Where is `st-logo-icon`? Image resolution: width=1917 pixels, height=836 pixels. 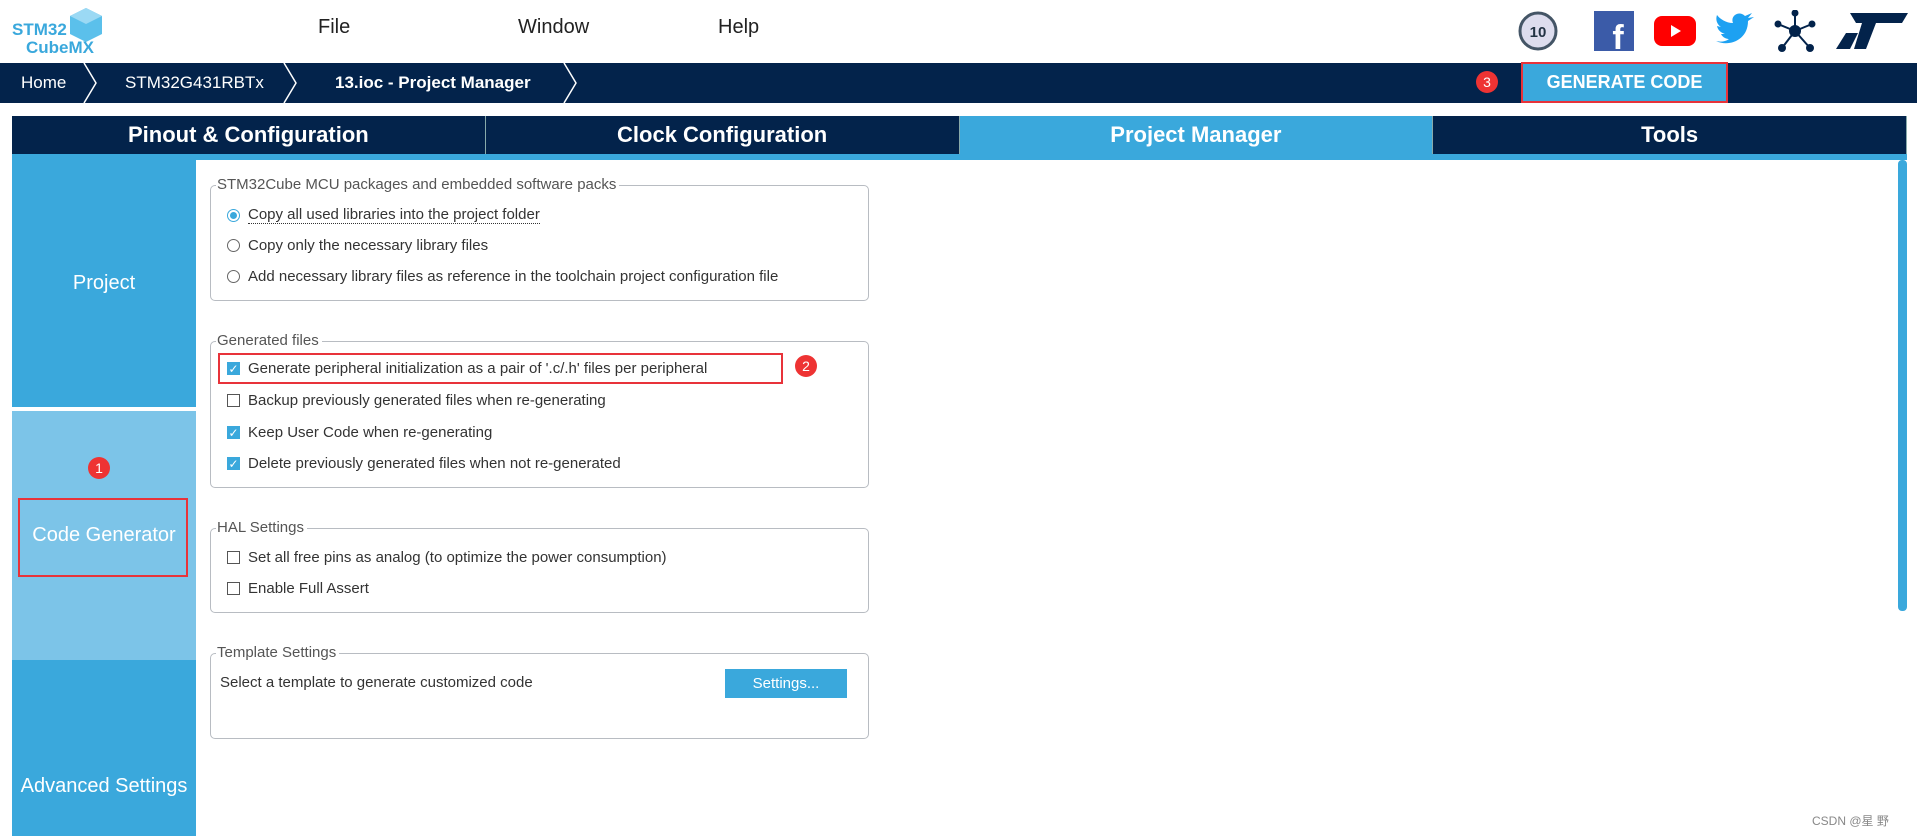
st-logo-icon is located at coordinates (1872, 31).